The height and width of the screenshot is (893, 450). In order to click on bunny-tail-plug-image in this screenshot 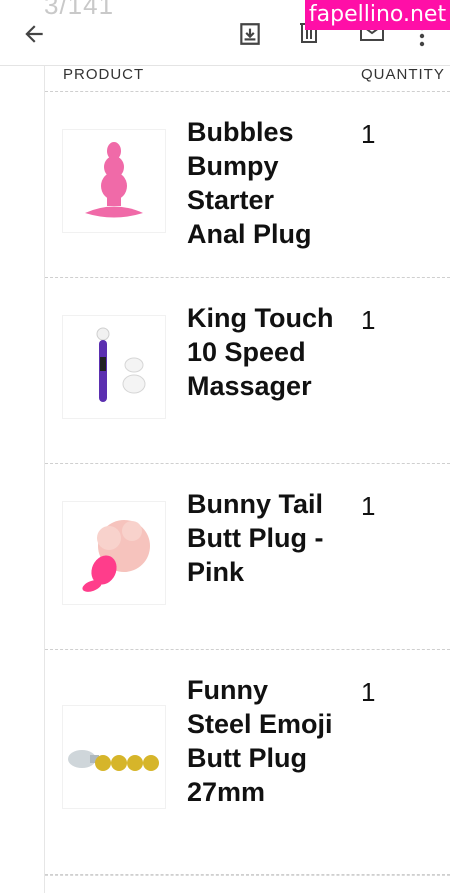, I will do `click(116, 556)`.